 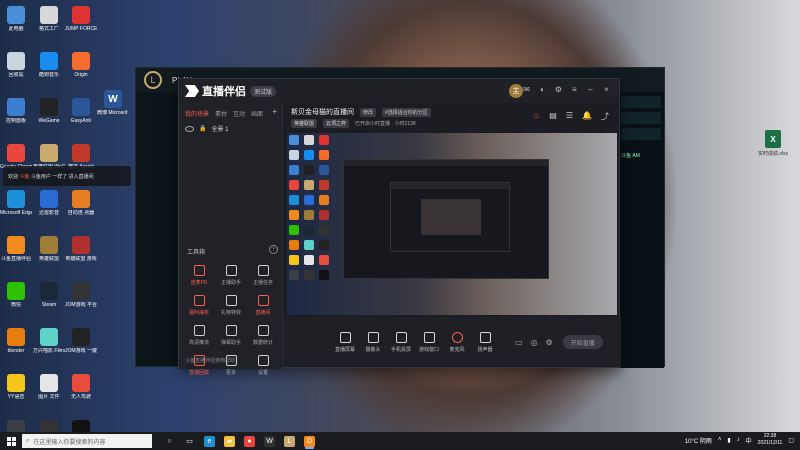 What do you see at coordinates (519, 342) in the screenshot?
I see `record-icon: ▭` at bounding box center [519, 342].